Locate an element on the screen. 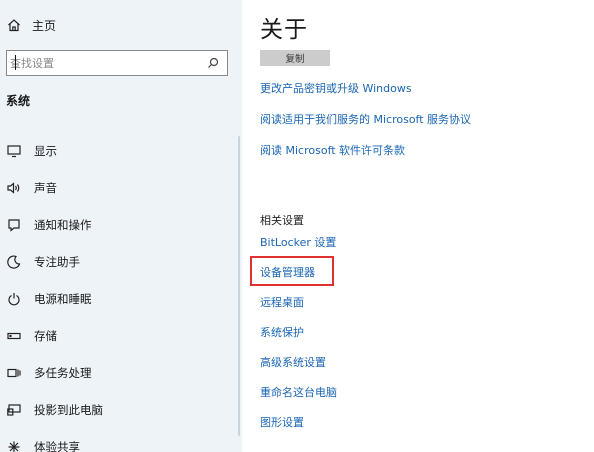 This screenshot has height=452, width=594. sidebar-item-sound: 声音 is located at coordinates (121, 187).